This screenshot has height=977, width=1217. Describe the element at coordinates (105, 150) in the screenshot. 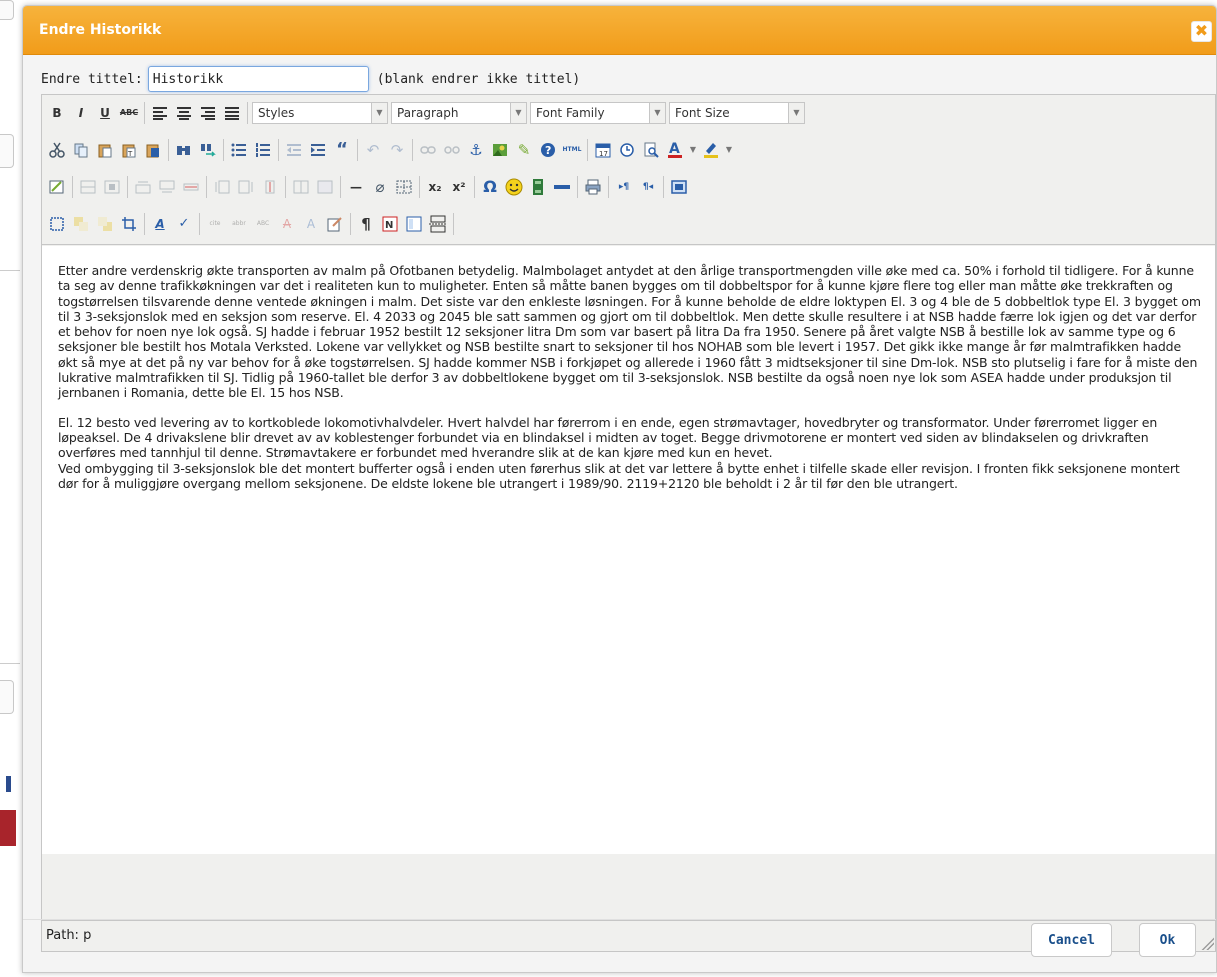

I see `paste-icon` at that location.